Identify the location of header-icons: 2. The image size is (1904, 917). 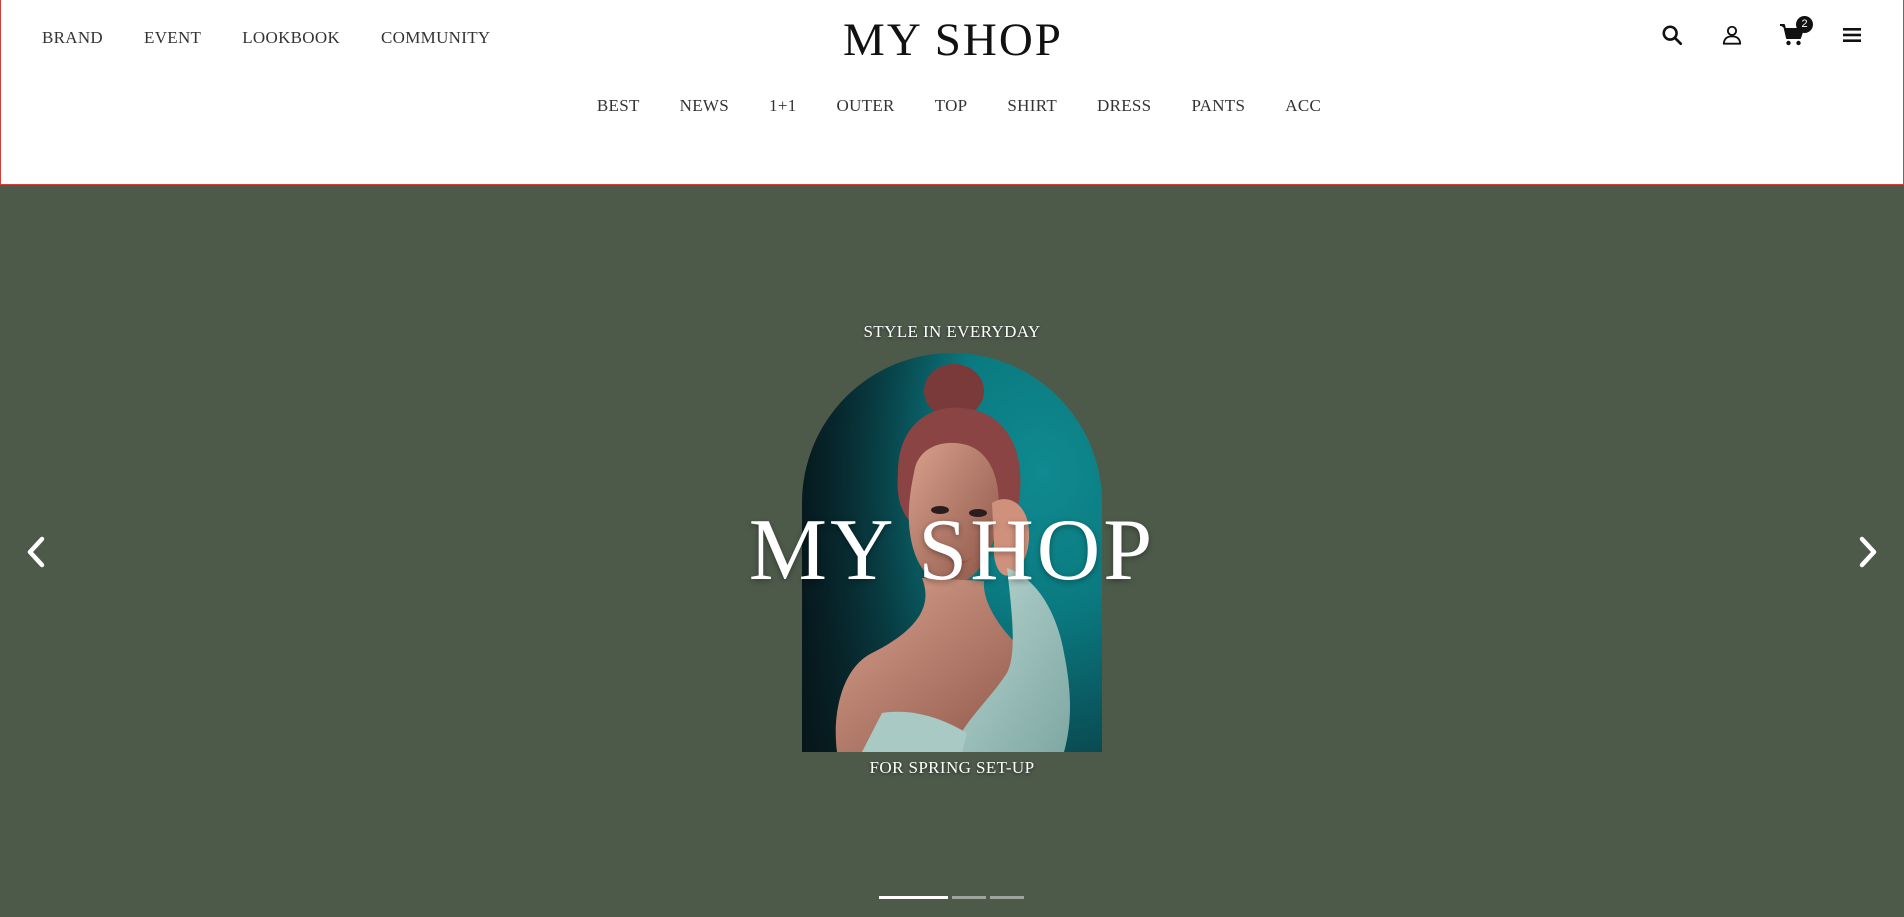
(1762, 32).